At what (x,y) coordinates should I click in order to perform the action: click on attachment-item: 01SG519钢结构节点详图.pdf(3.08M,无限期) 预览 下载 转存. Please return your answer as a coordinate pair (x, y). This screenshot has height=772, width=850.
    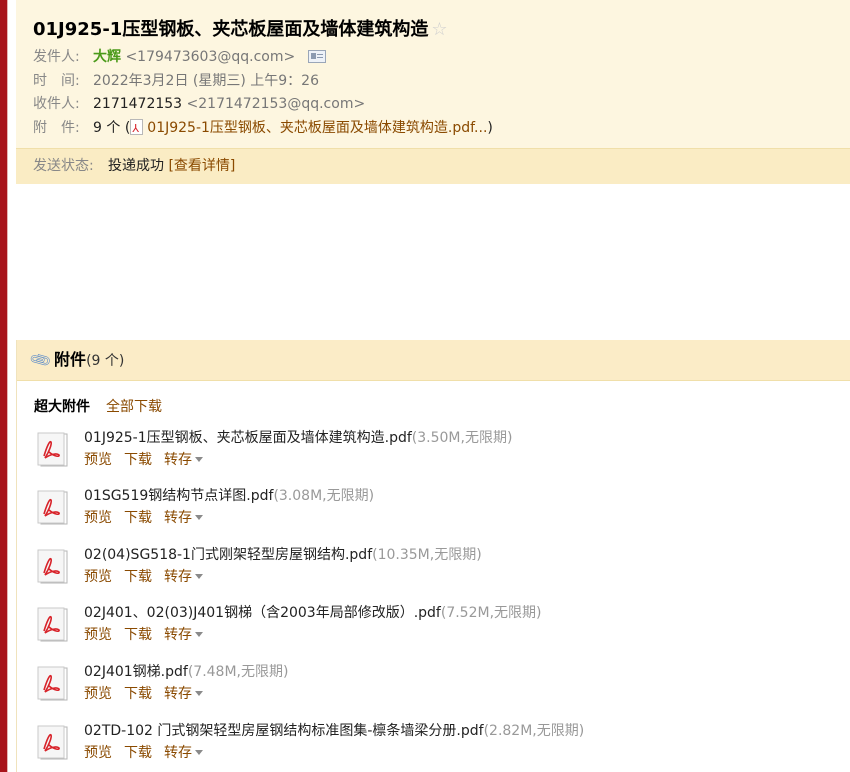
    Looking at the image, I should click on (437, 510).